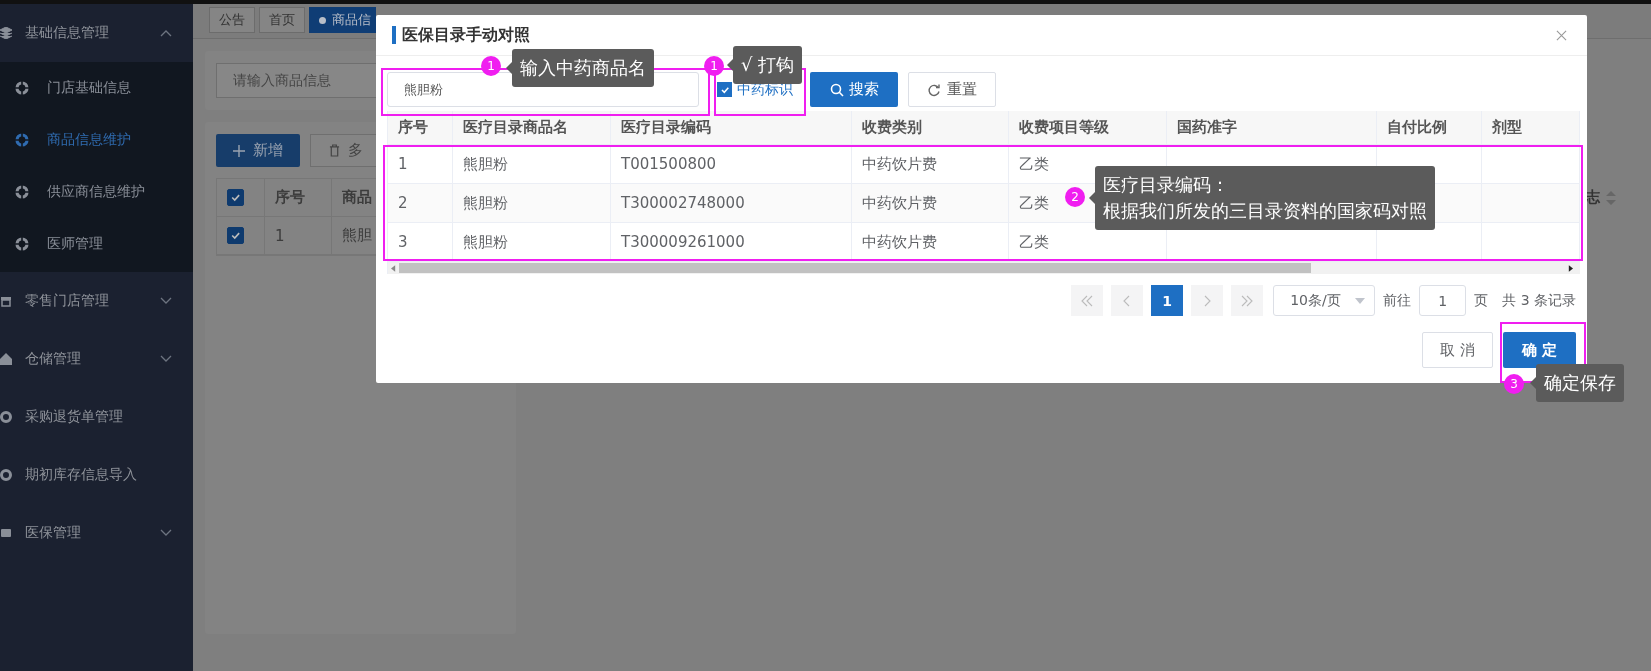 The width and height of the screenshot is (1651, 671). What do you see at coordinates (6, 33) in the screenshot?
I see `layers-icon` at bounding box center [6, 33].